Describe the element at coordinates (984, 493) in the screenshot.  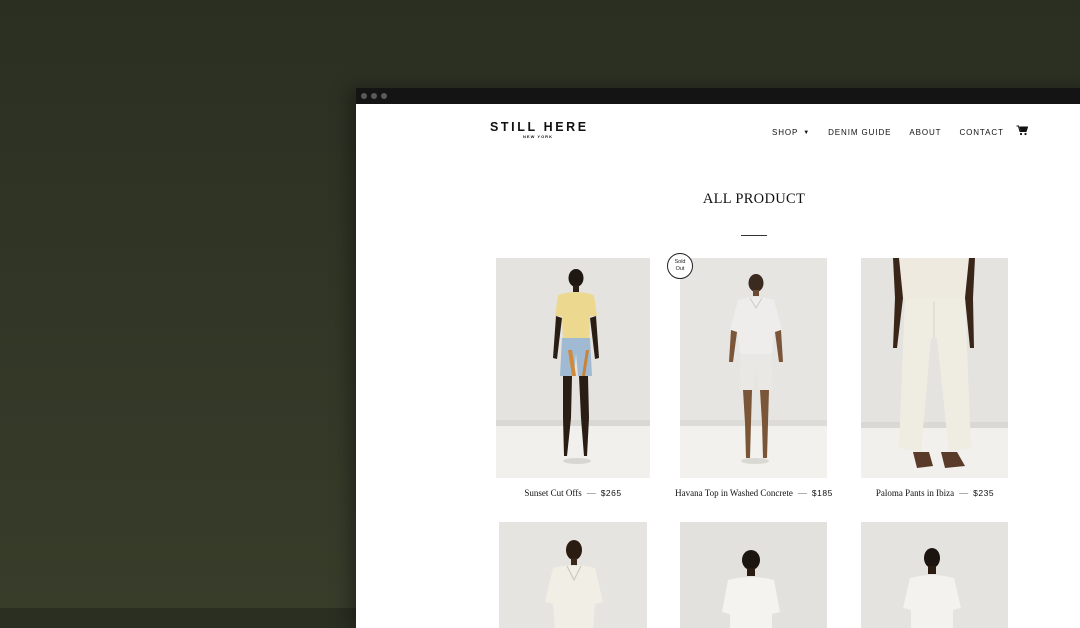
I see `product-price: $235` at that location.